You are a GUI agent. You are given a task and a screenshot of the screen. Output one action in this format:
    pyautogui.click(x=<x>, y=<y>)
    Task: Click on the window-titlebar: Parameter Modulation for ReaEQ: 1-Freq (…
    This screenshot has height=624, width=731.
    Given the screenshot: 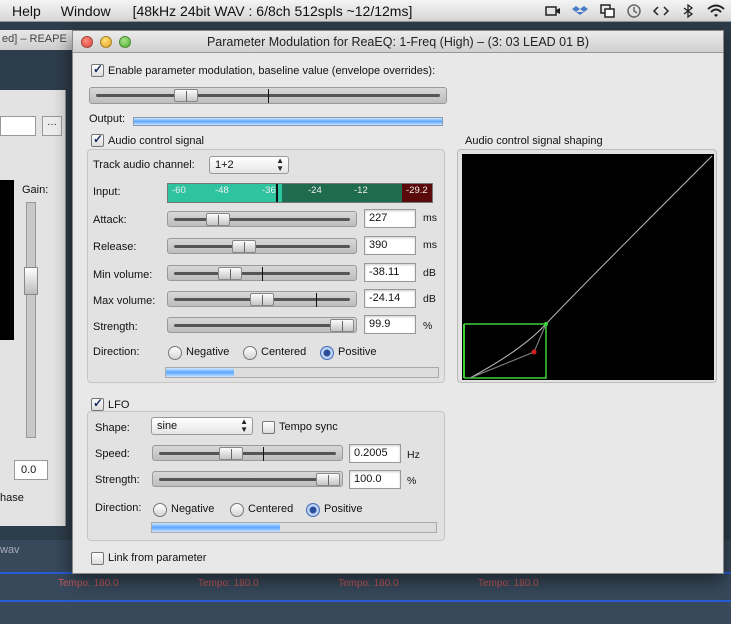 What is the action you would take?
    pyautogui.click(x=398, y=42)
    